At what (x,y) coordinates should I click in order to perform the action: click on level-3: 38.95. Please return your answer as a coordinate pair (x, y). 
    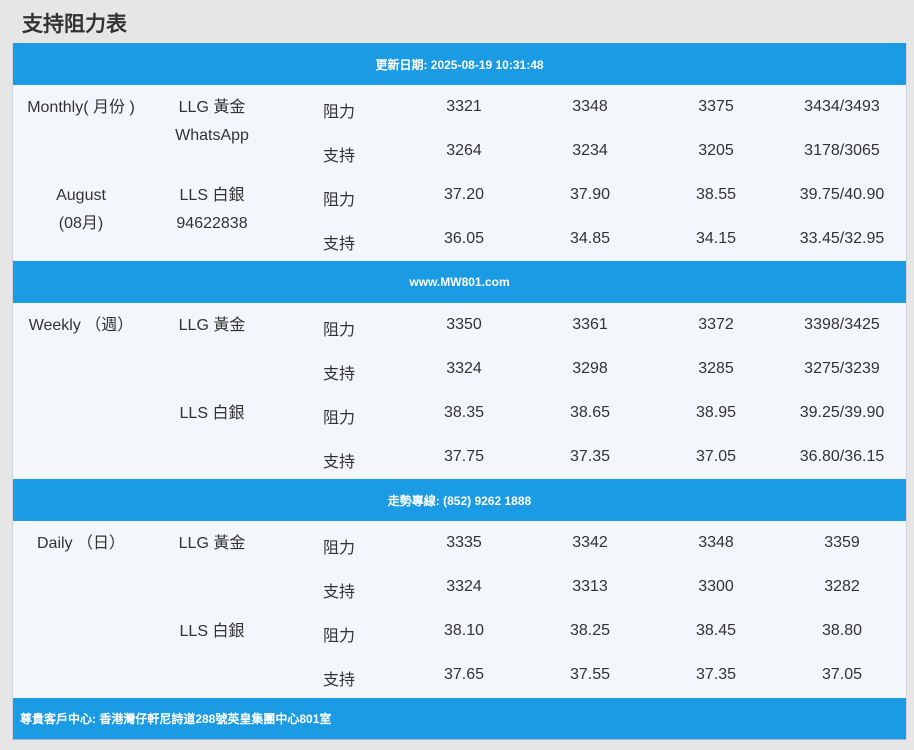
    Looking at the image, I should click on (716, 412).